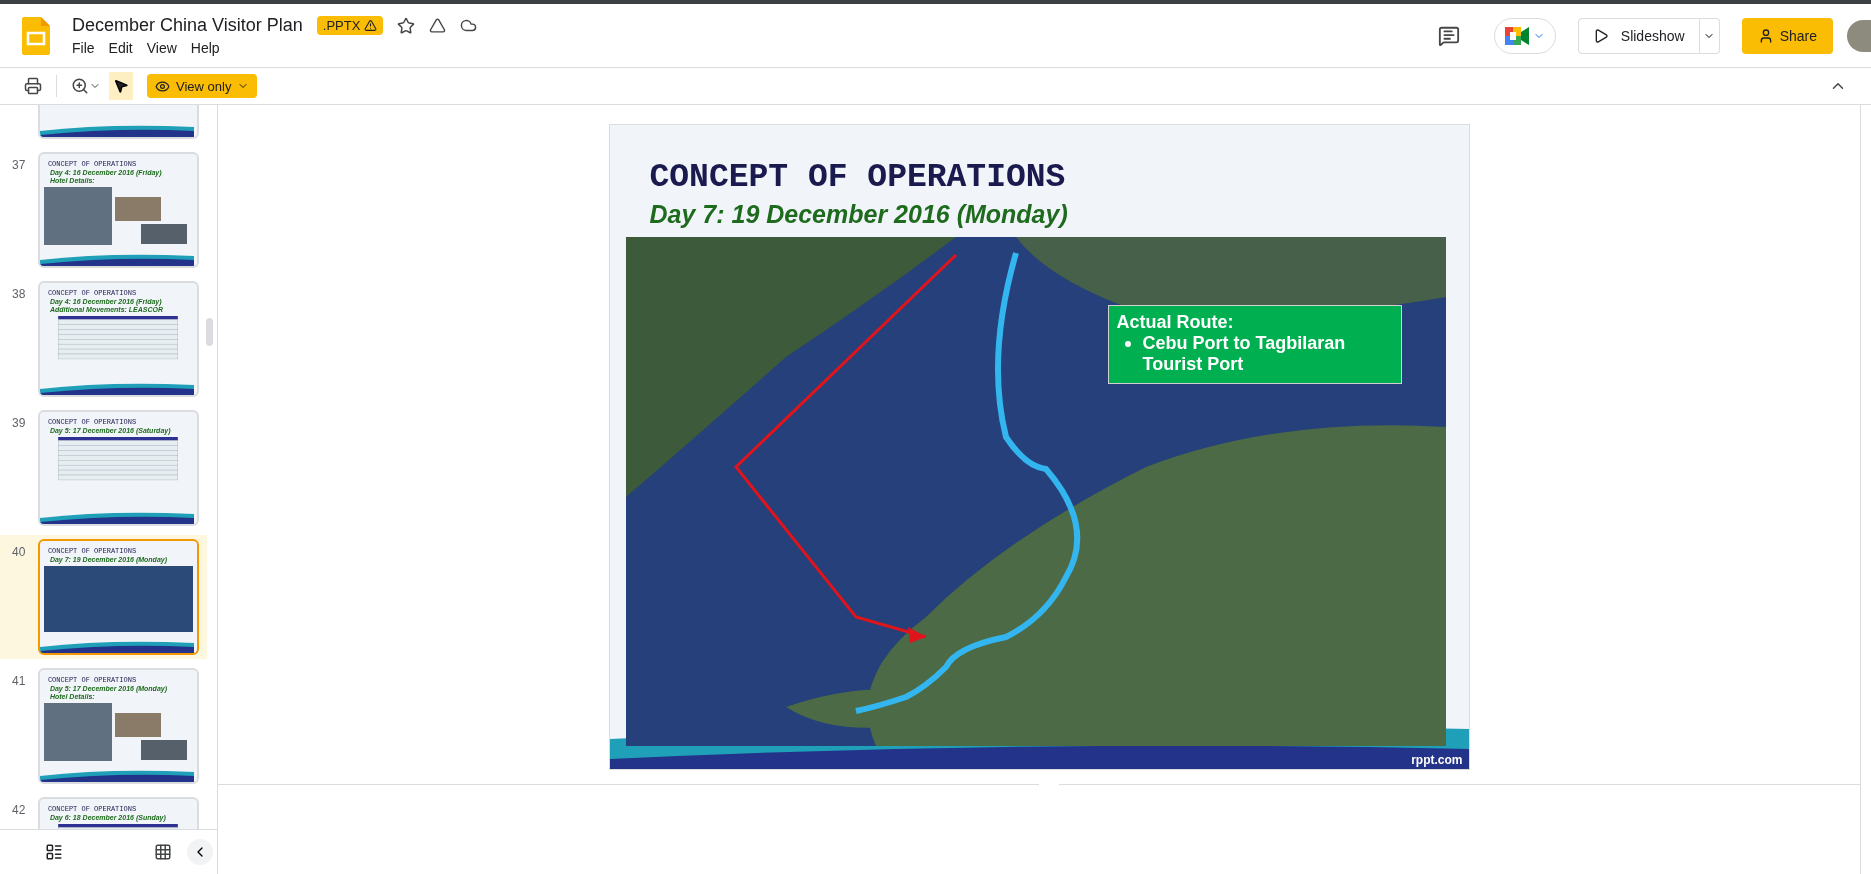 This screenshot has height=874, width=1871. I want to click on slide-number: 40, so click(19, 552).